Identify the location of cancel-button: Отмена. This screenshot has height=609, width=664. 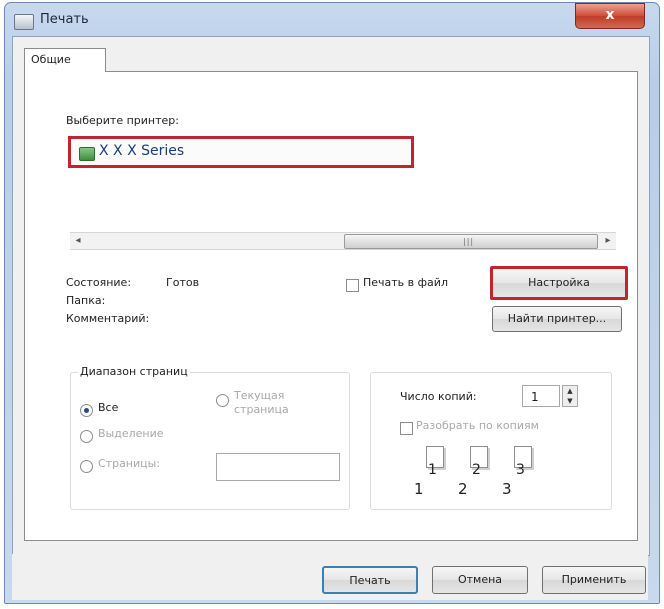
(480, 580).